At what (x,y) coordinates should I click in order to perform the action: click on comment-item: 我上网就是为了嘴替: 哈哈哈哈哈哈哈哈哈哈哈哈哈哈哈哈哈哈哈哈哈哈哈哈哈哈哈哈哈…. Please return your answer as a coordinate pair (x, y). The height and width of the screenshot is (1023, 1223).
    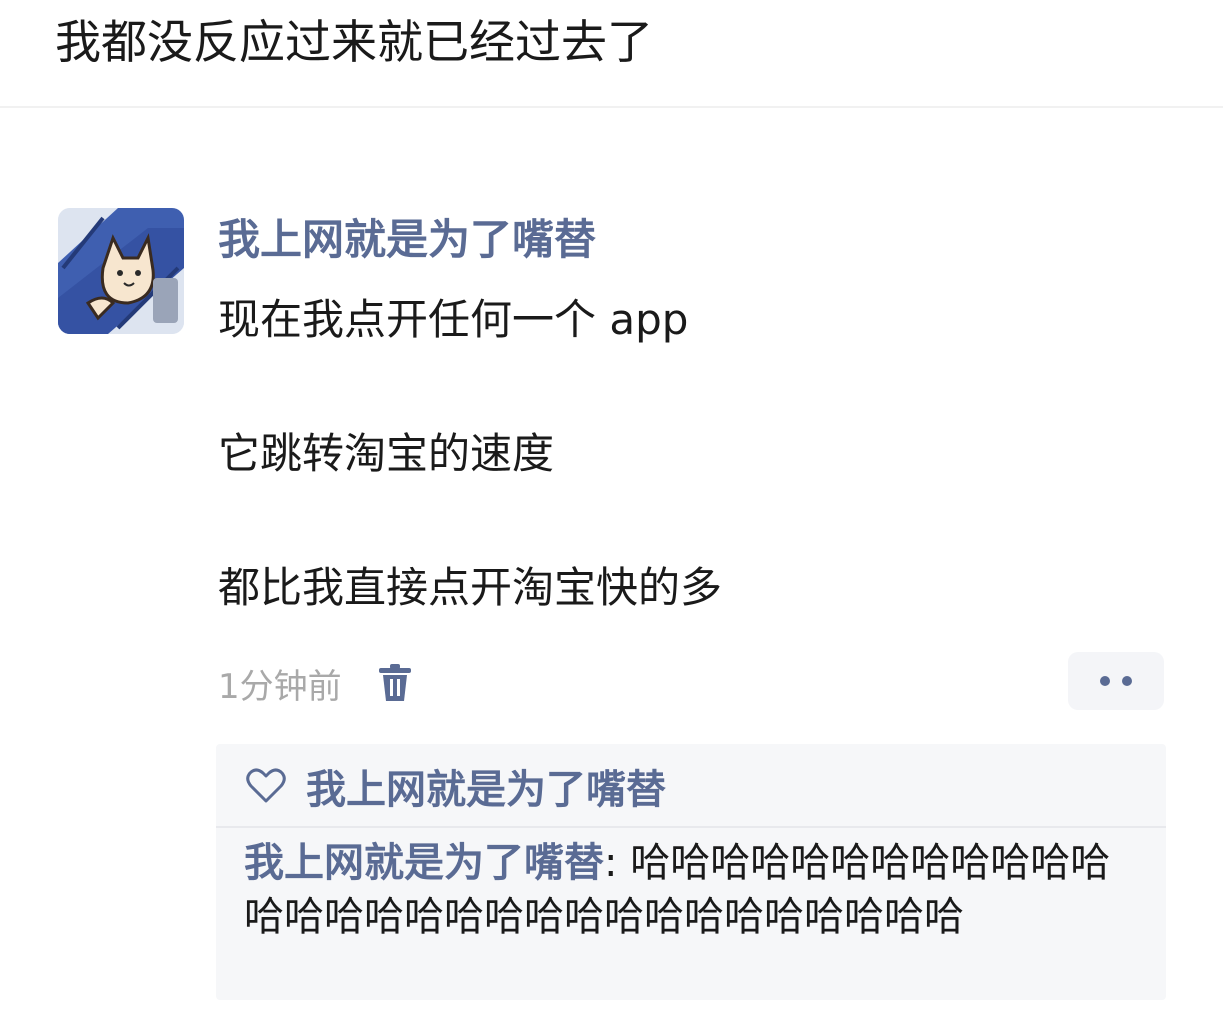
    Looking at the image, I should click on (694, 890).